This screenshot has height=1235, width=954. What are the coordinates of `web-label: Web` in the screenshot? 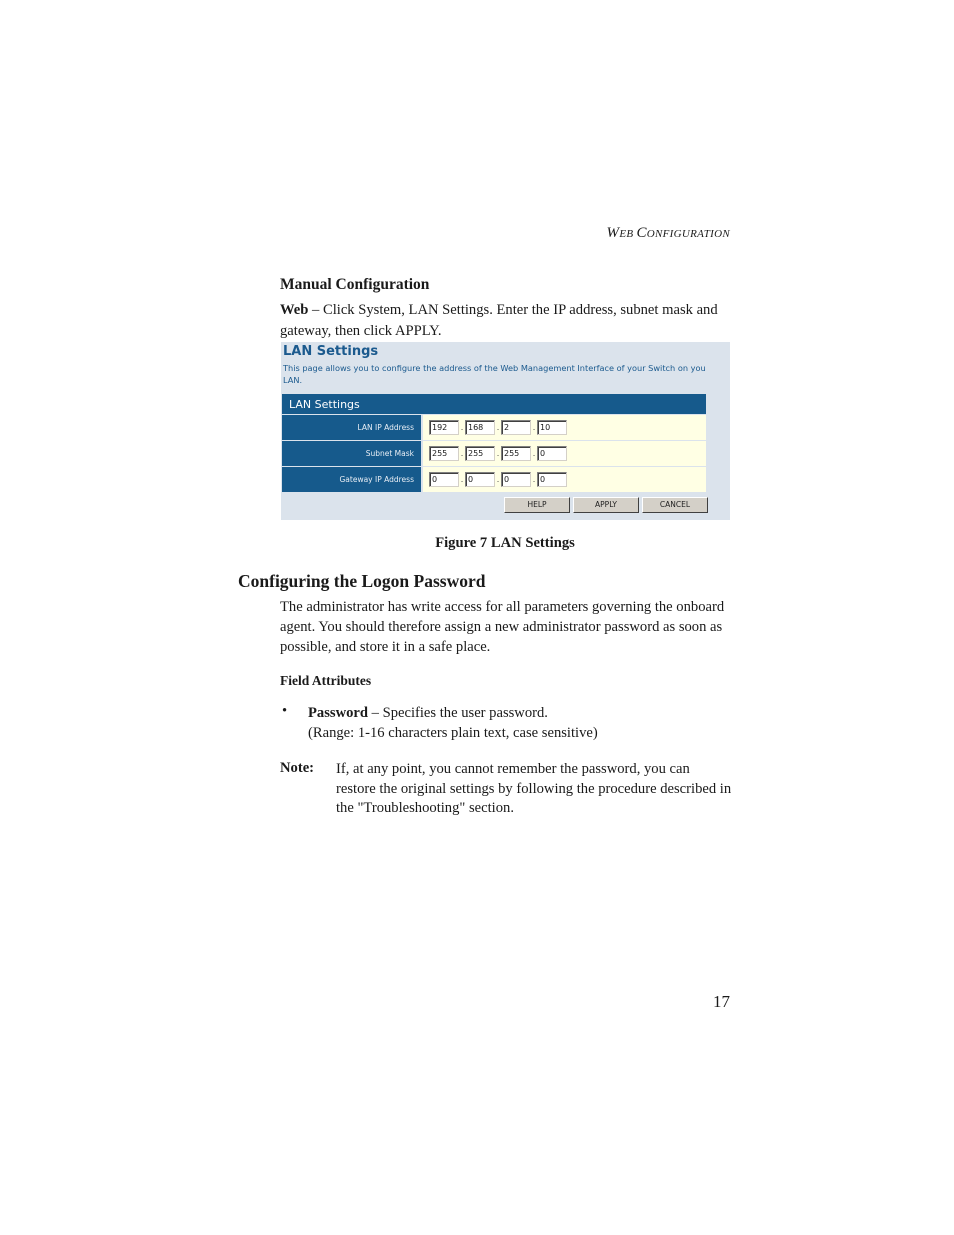 It's located at (294, 310).